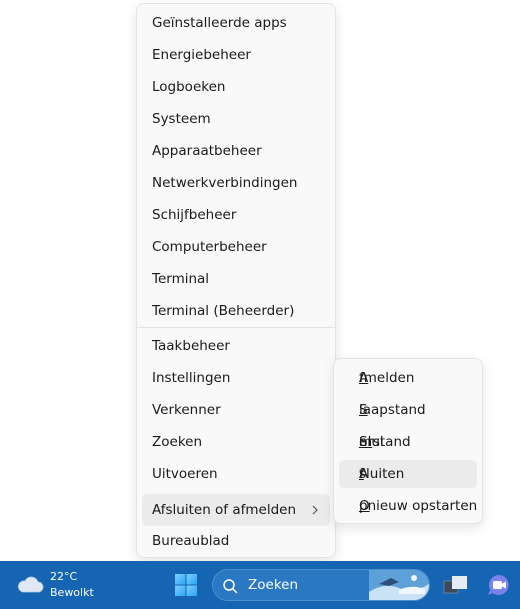 The height and width of the screenshot is (609, 520). What do you see at coordinates (219, 23) in the screenshot?
I see `menu-item-installed-apps: Geïnstalleerde apps` at bounding box center [219, 23].